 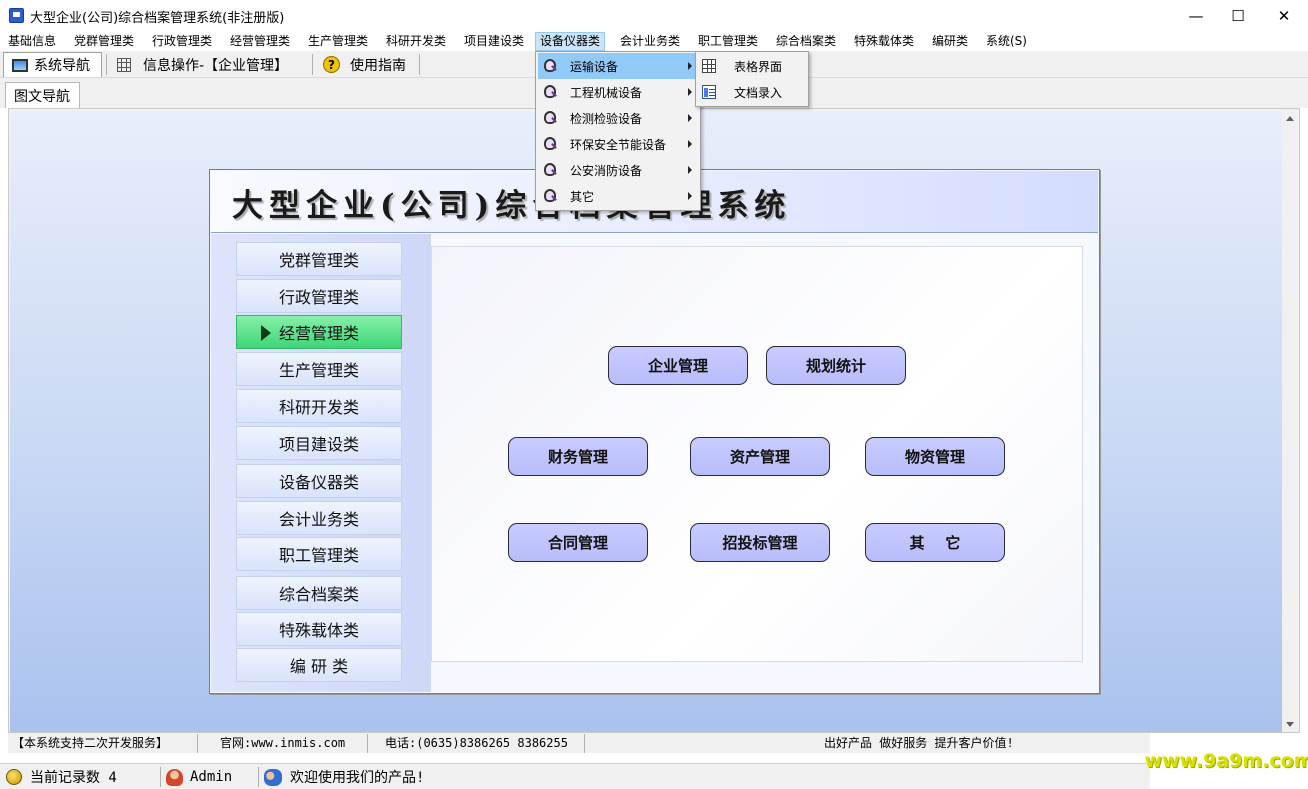 I want to click on menu-party: 党群管理类, so click(x=104, y=41).